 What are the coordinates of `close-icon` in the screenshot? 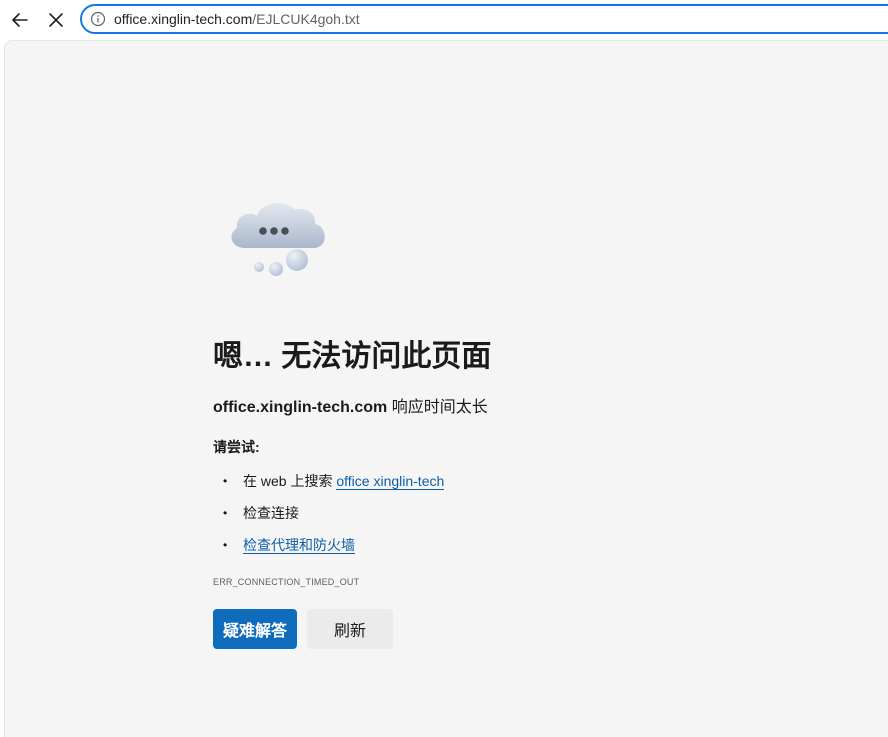 It's located at (56, 20).